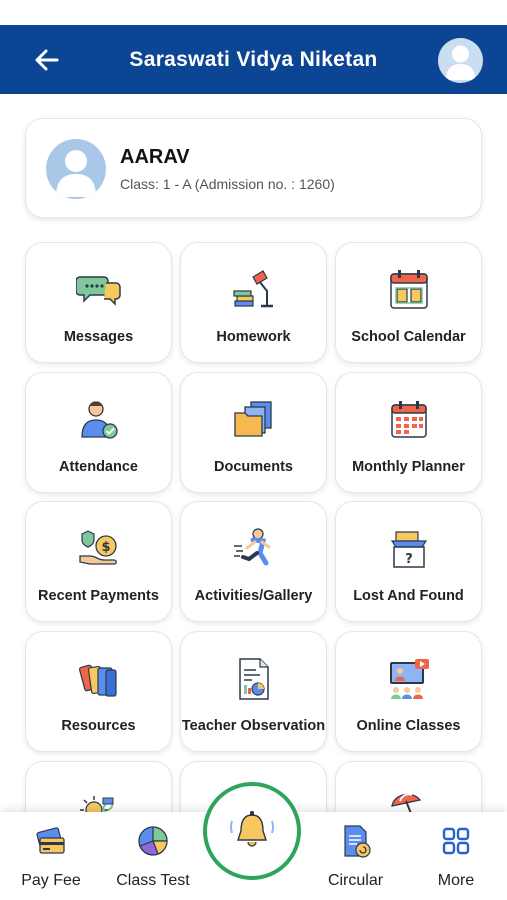 Image resolution: width=507 pixels, height=900 pixels. Describe the element at coordinates (98, 726) in the screenshot. I see `tile-label: Resources` at that location.